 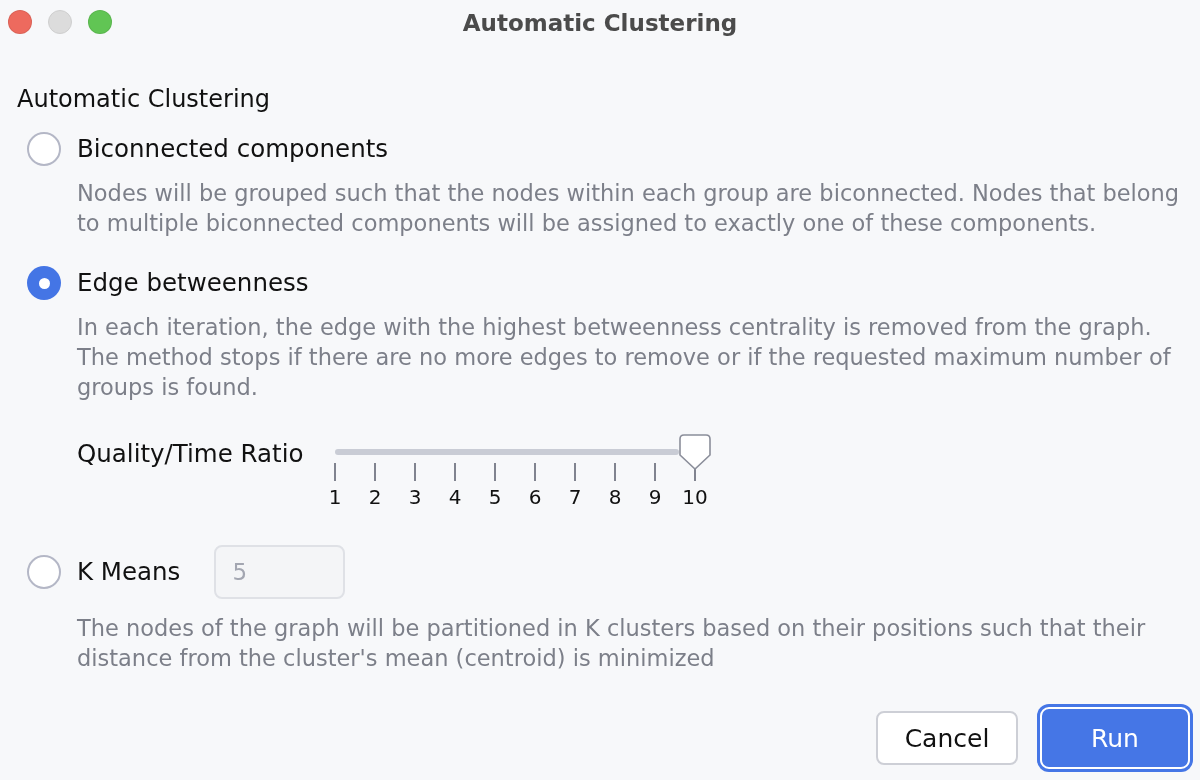 I want to click on tick-label: 5, so click(x=495, y=497).